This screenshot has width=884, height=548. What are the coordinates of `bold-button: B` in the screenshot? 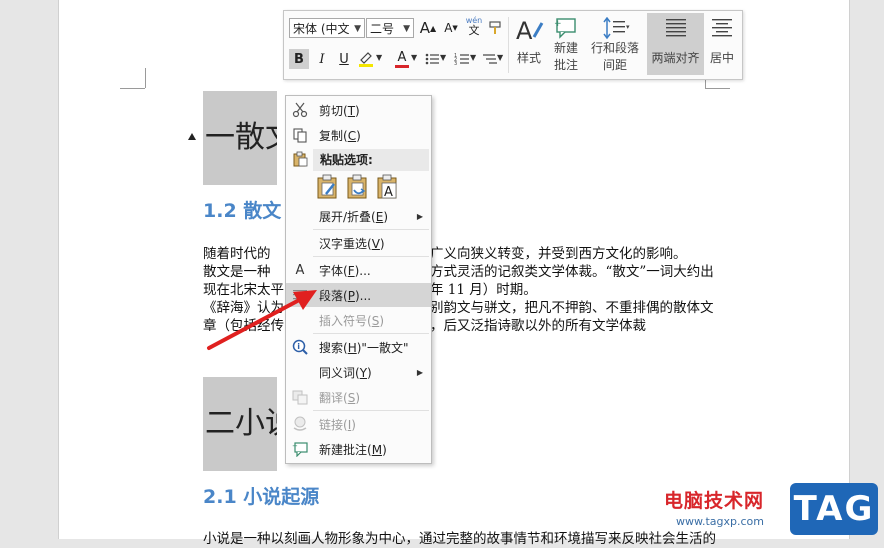 It's located at (299, 59).